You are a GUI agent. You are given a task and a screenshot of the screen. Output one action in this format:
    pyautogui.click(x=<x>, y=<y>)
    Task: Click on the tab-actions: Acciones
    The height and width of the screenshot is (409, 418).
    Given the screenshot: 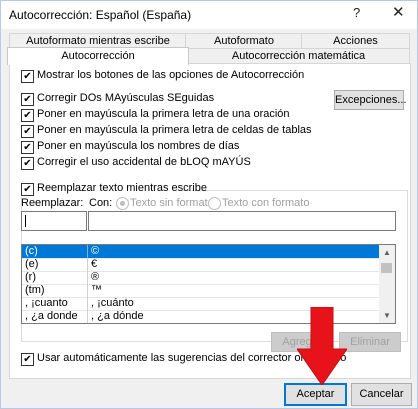 What is the action you would take?
    pyautogui.click(x=355, y=40)
    